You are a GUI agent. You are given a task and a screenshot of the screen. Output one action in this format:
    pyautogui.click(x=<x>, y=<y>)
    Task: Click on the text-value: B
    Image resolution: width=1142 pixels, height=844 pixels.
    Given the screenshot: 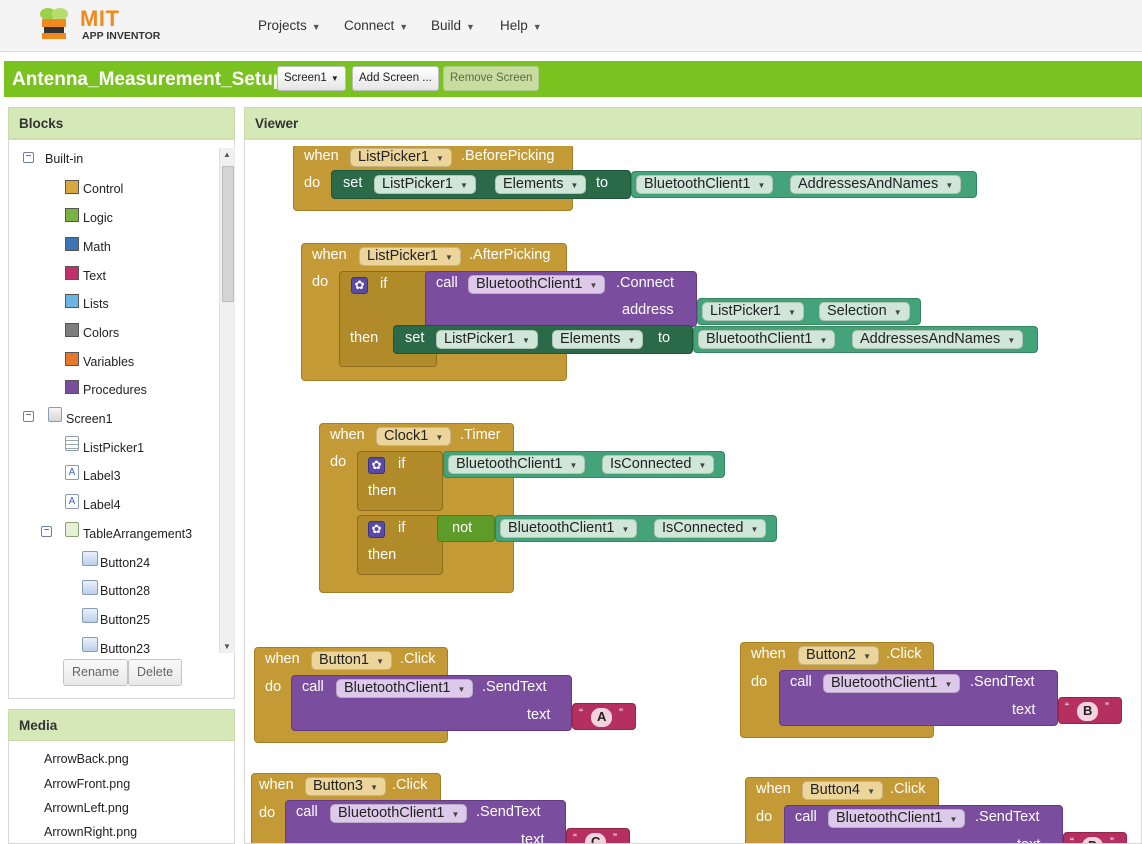 What is the action you would take?
    pyautogui.click(x=1088, y=711)
    